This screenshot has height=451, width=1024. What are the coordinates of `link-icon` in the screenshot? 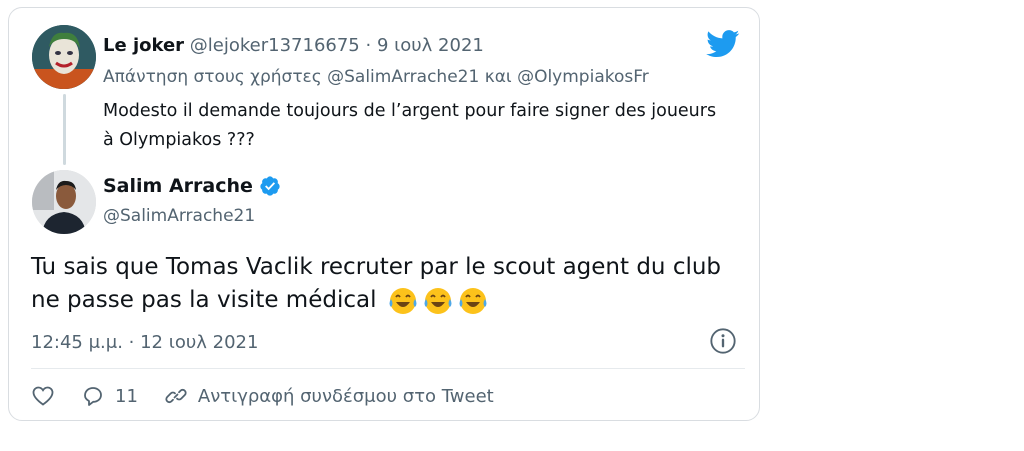 It's located at (176, 396).